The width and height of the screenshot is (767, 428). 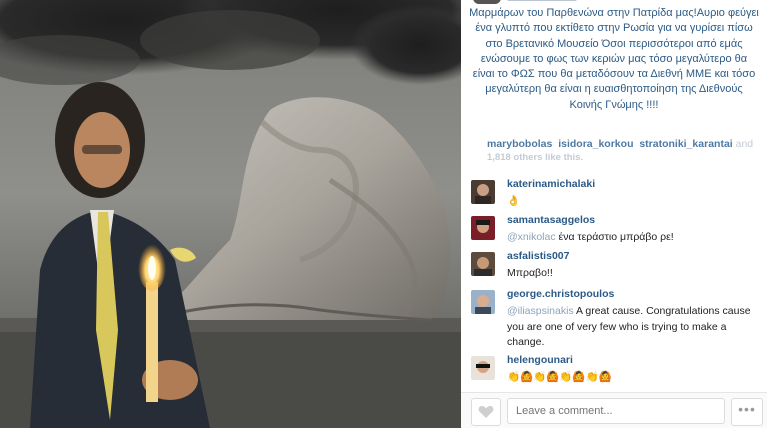 I want to click on comment-body: 👏🙆👏🙆👏🙆👏🙆, so click(x=559, y=377).